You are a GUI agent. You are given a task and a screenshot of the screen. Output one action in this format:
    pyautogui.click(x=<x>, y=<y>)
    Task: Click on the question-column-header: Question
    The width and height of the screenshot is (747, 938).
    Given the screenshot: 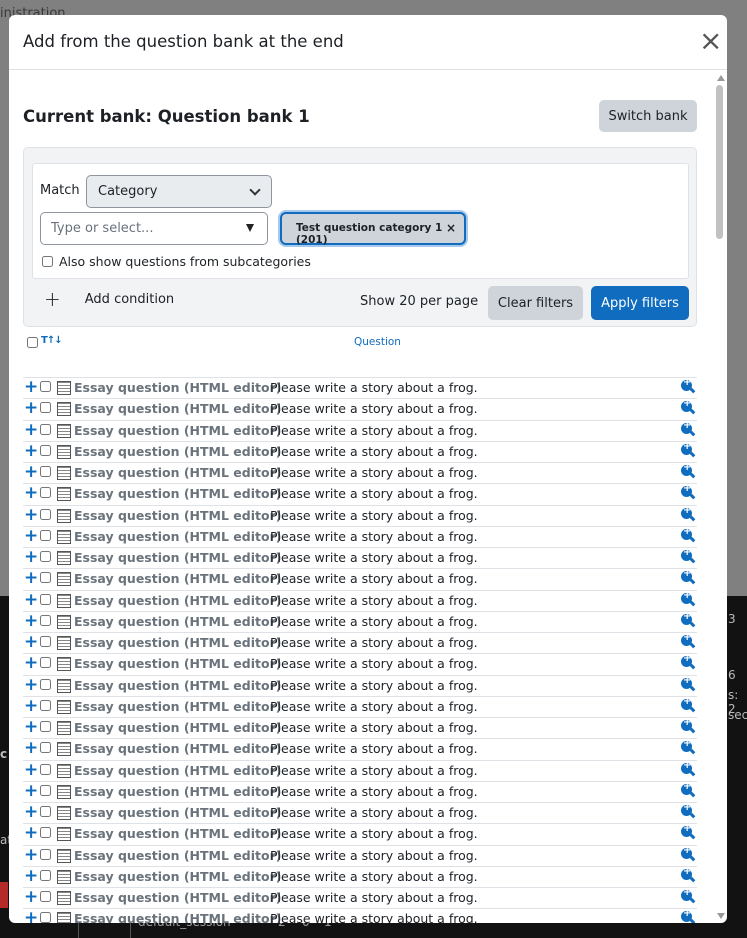 What is the action you would take?
    pyautogui.click(x=377, y=342)
    